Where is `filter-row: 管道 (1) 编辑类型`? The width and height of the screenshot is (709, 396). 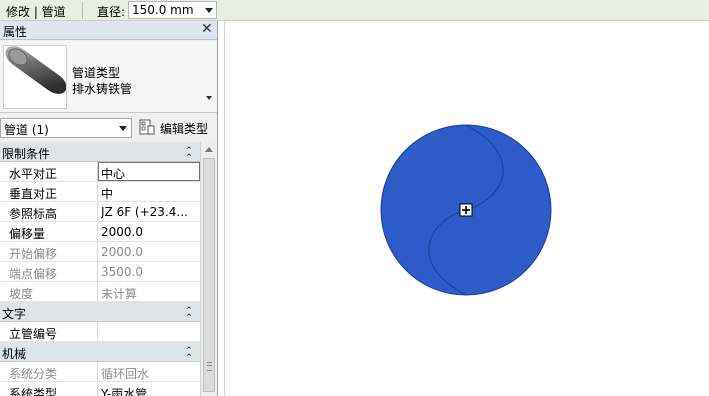 filter-row: 管道 (1) 编辑类型 is located at coordinates (108, 128).